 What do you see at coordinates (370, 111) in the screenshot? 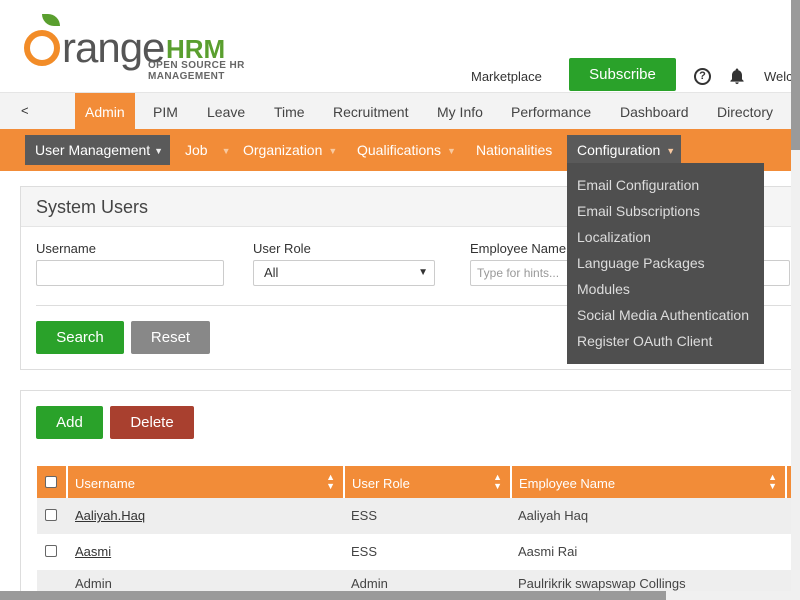
I see `main-menu-recruitment: Recruitment` at bounding box center [370, 111].